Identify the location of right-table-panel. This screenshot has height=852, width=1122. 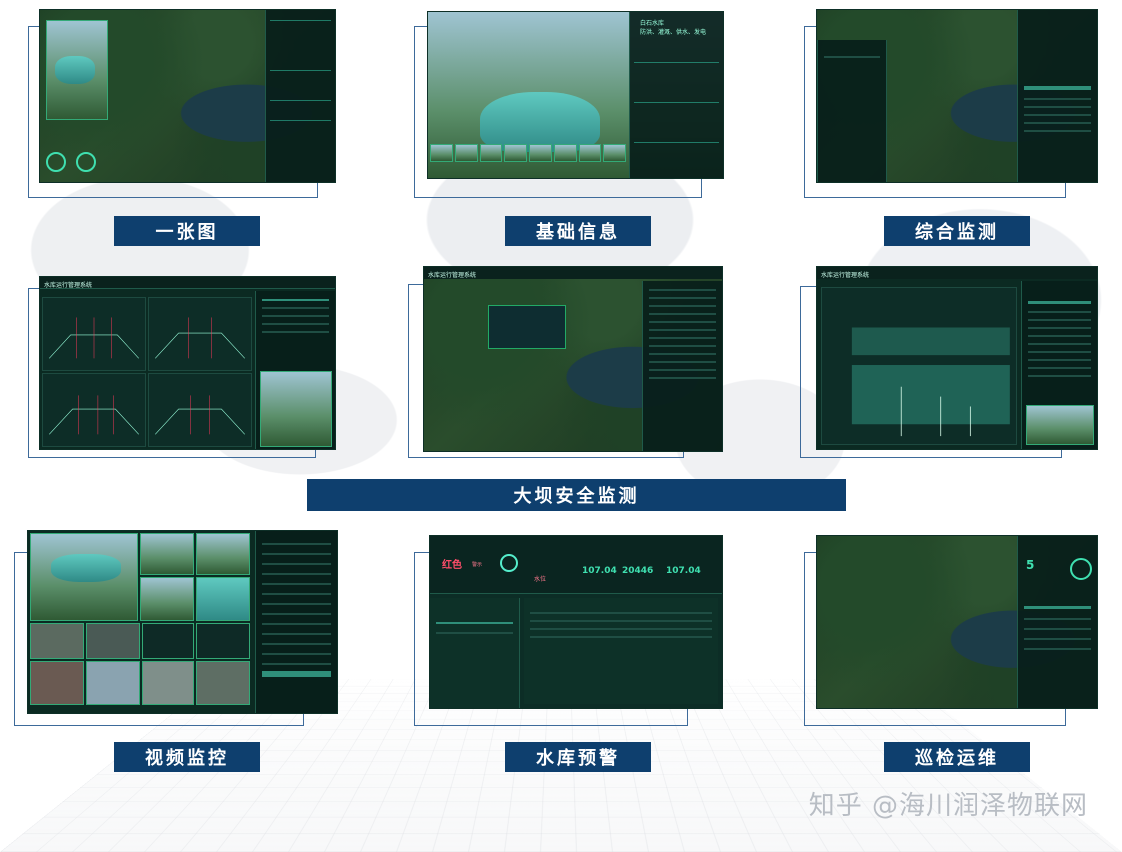
(1057, 96).